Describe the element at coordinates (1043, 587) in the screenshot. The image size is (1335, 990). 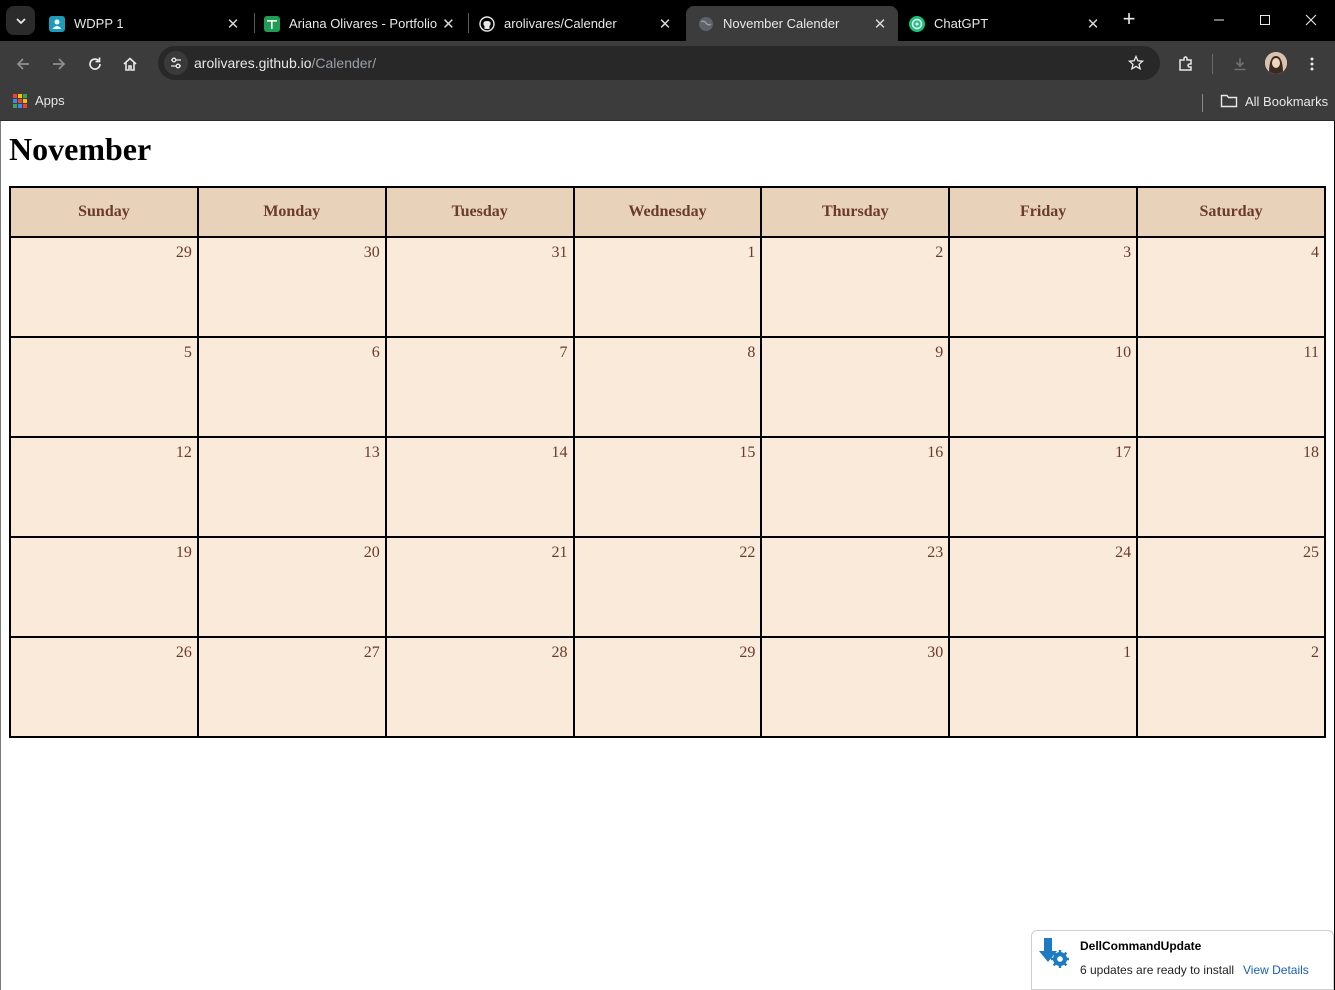
I see `day-cell: 24` at that location.